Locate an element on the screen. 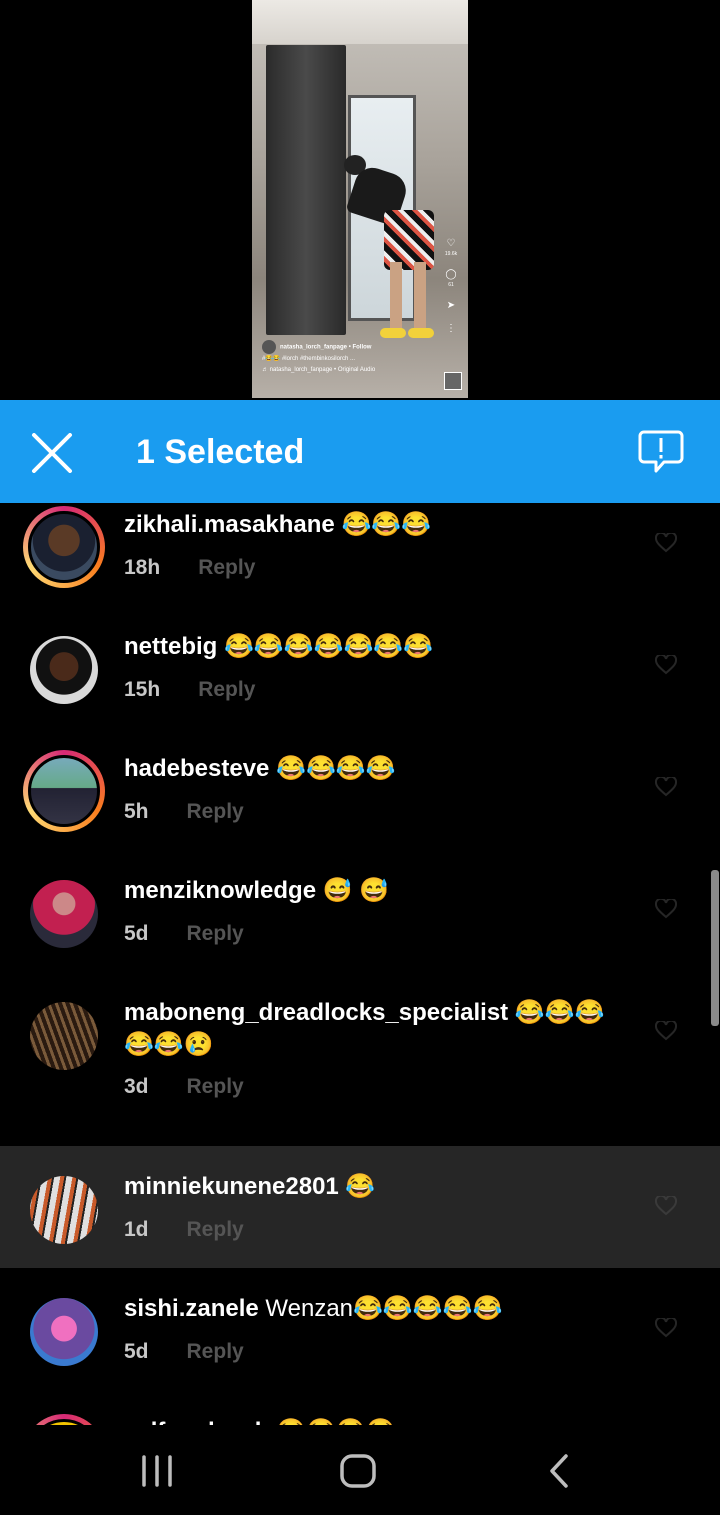  back-icon is located at coordinates (560, 1471).